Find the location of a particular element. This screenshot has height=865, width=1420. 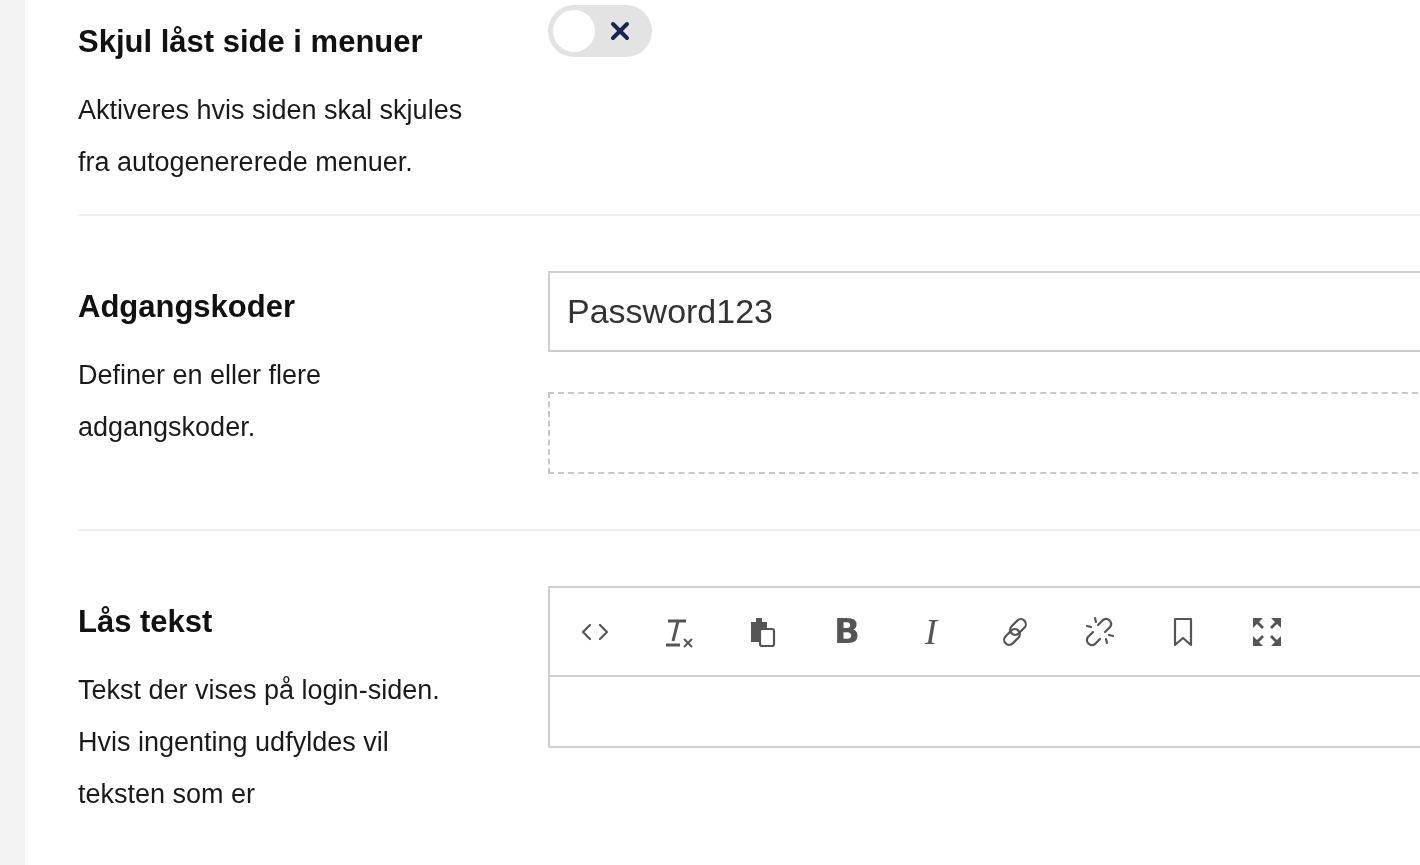

bookmark-icon is located at coordinates (1183, 631).